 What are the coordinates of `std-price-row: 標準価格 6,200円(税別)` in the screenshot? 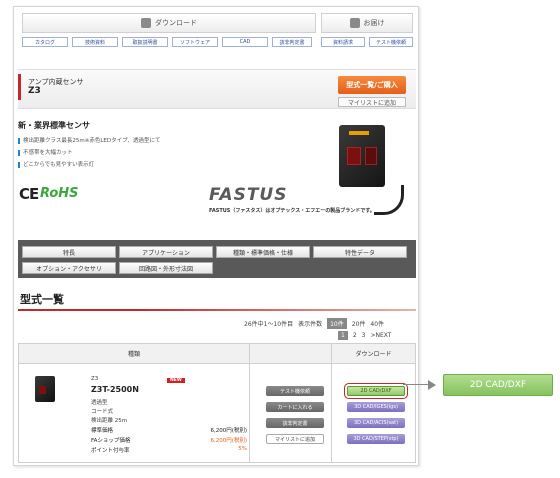 It's located at (169, 430).